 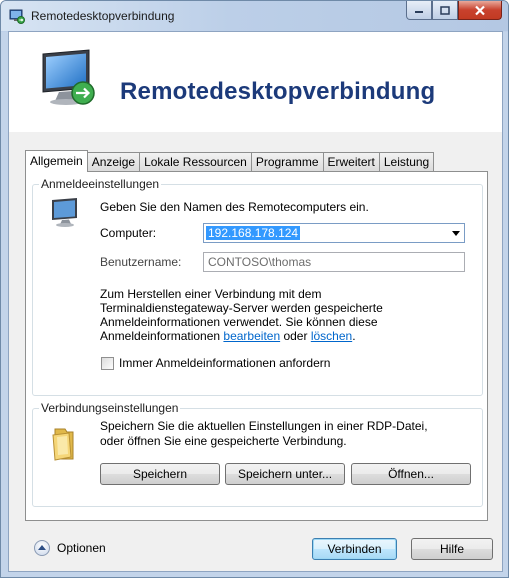 I want to click on username-label: Benutzername:, so click(x=141, y=262).